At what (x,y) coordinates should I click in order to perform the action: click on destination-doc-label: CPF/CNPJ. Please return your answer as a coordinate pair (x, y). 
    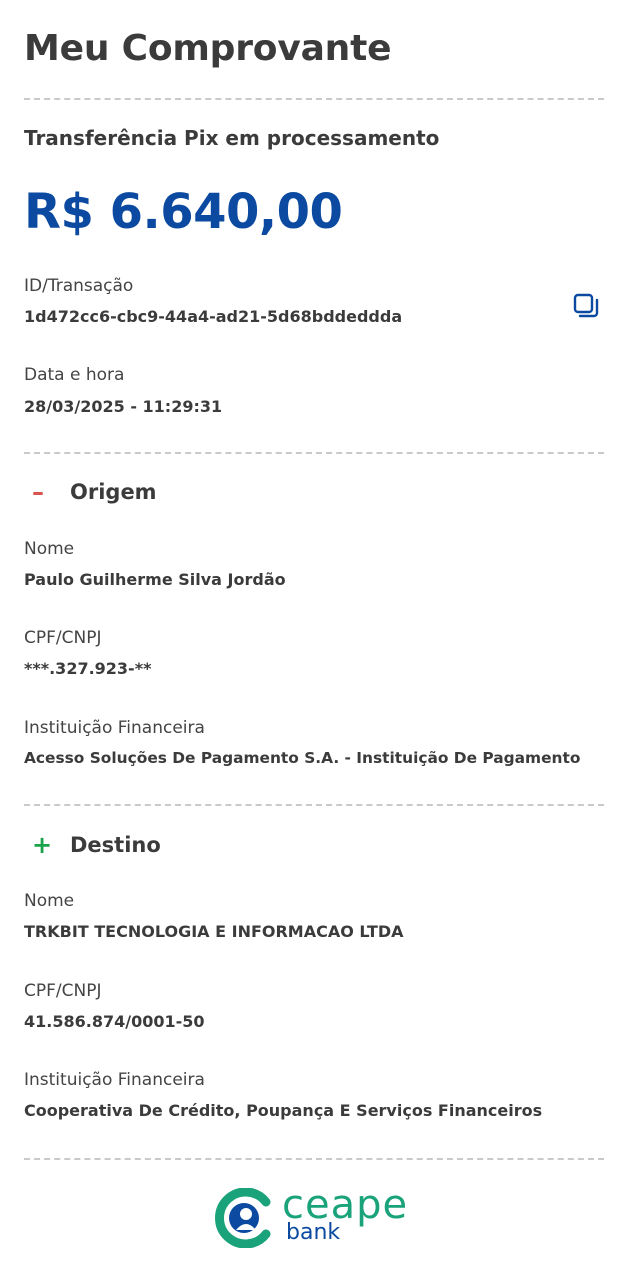
    Looking at the image, I should click on (63, 991).